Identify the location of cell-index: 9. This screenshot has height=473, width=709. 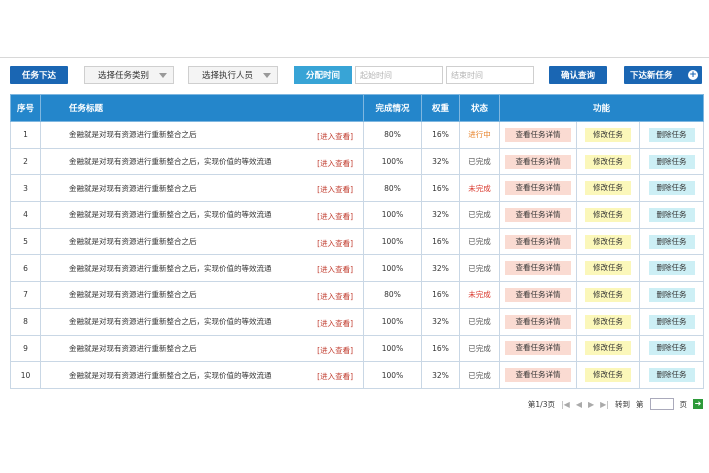
(25, 348).